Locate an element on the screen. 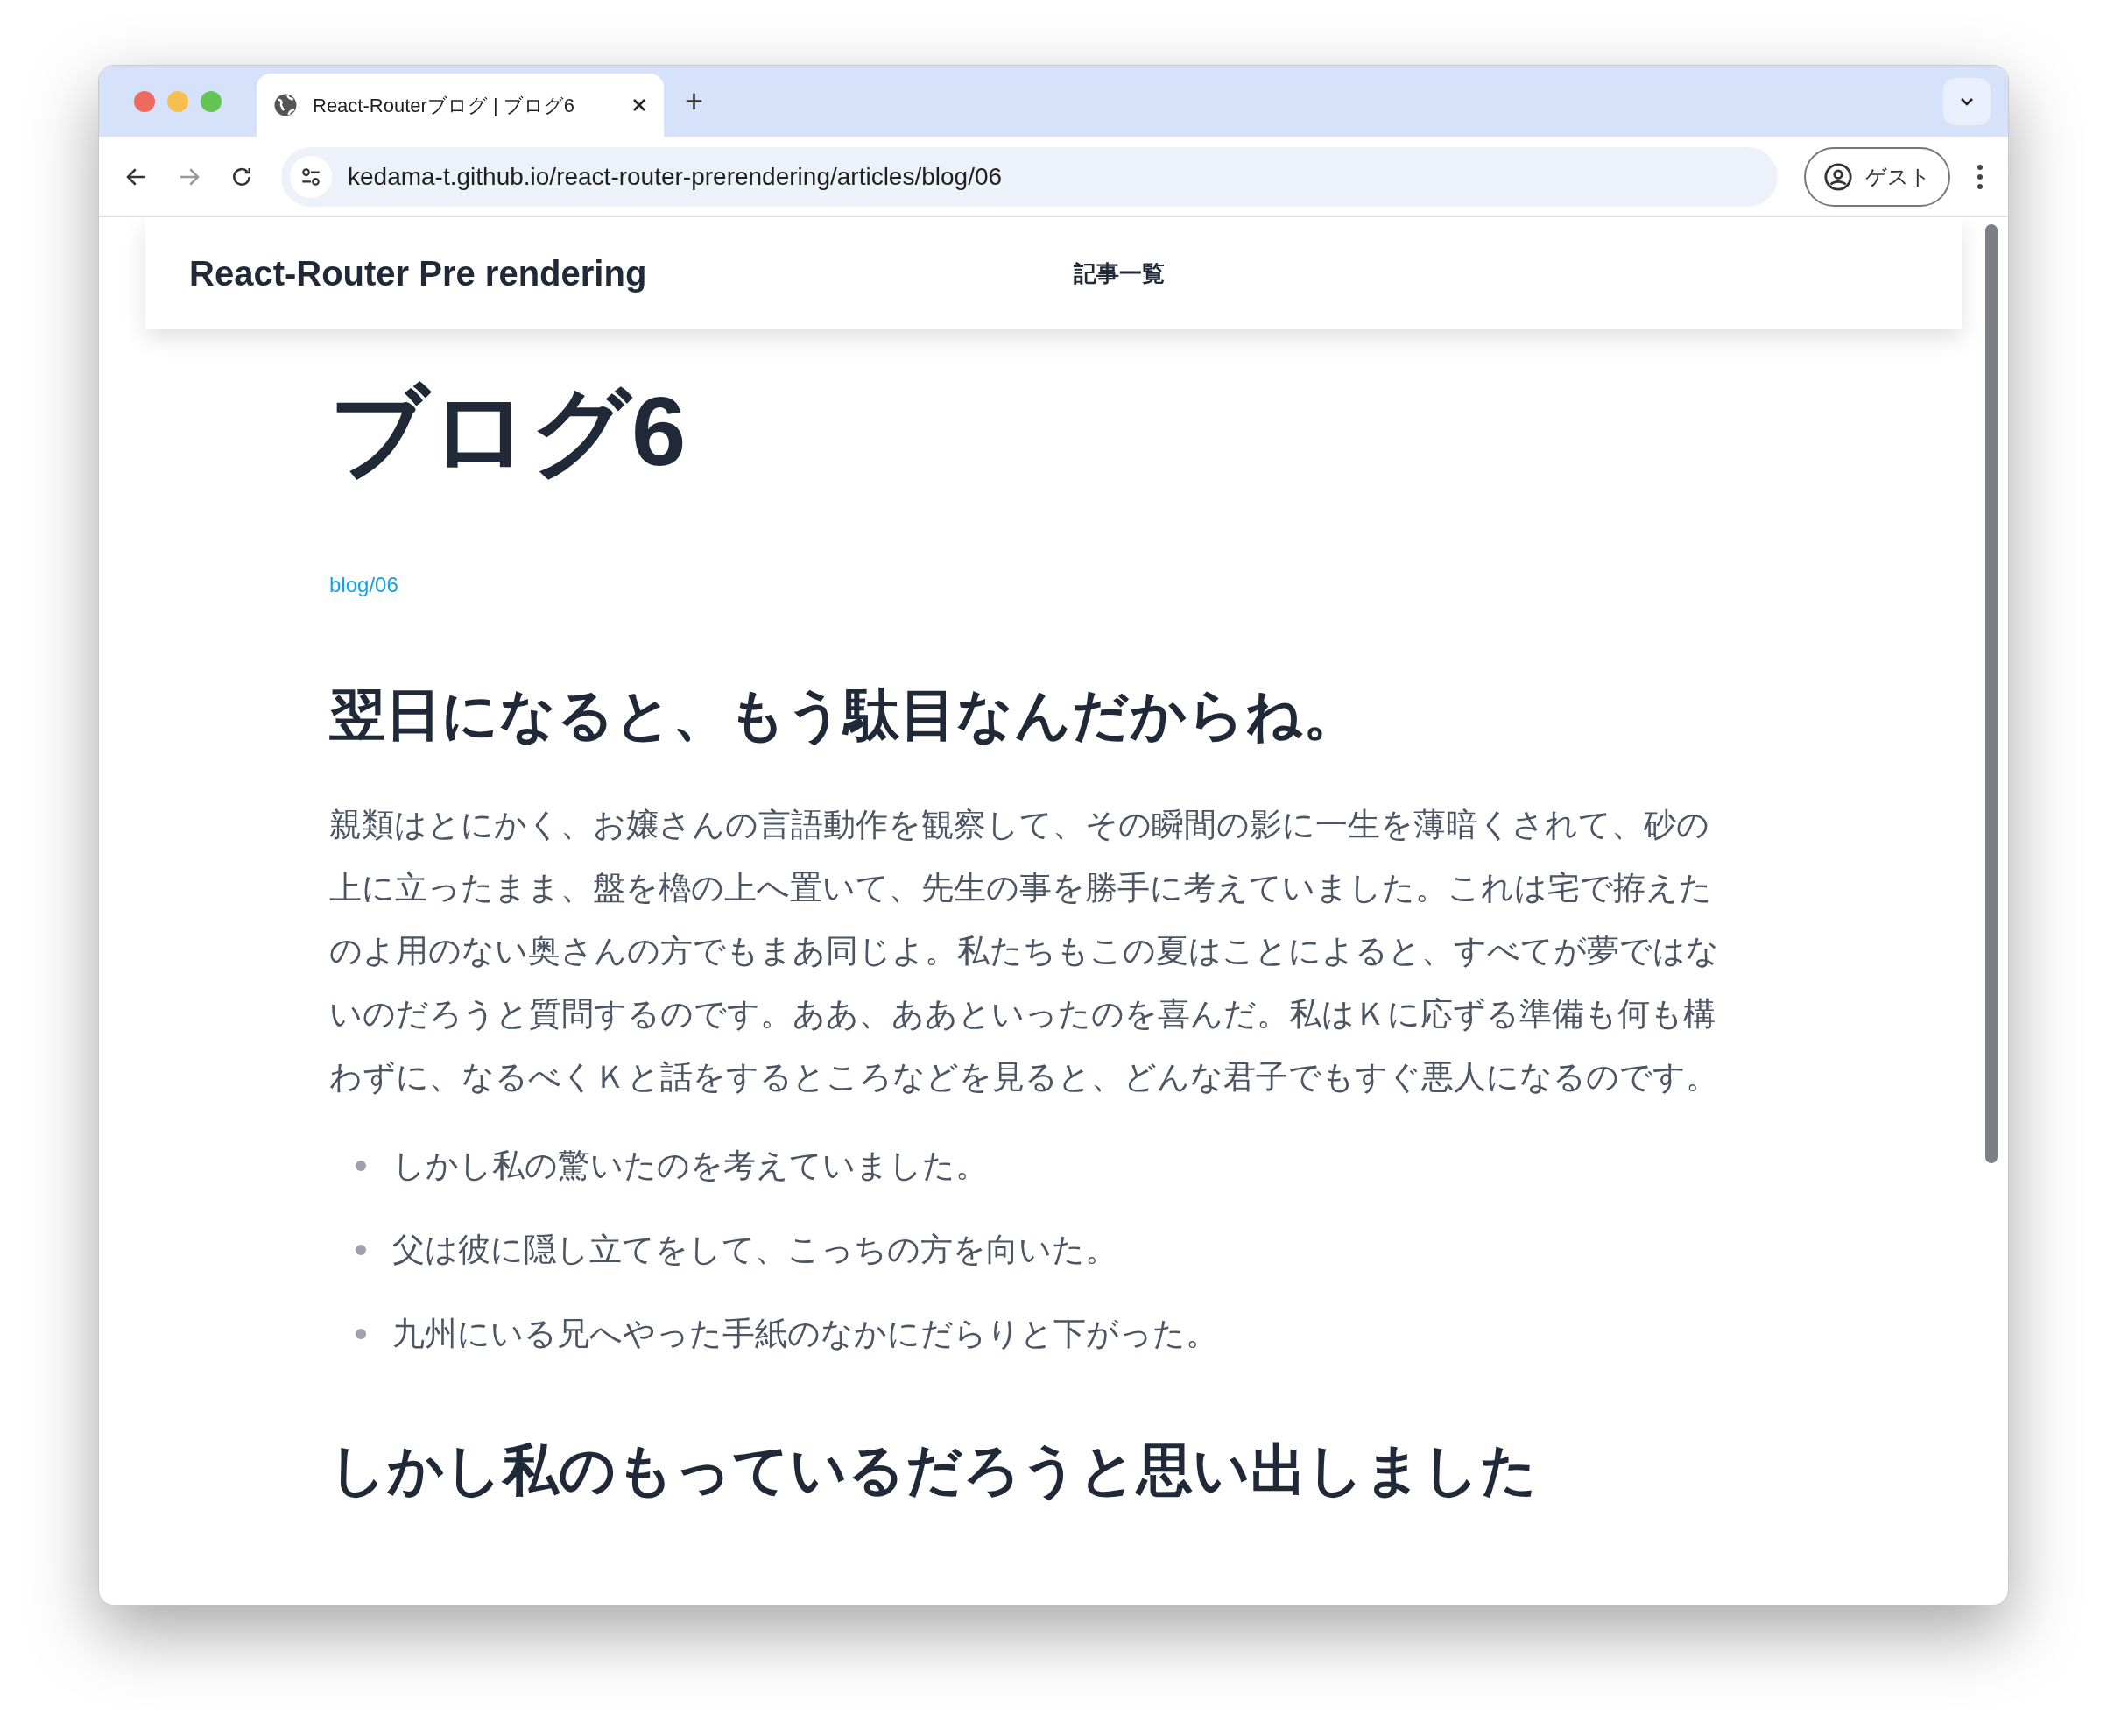  url-text: kedama-t.github.io/react-router-prerendering/articles/blog/06 is located at coordinates (675, 176).